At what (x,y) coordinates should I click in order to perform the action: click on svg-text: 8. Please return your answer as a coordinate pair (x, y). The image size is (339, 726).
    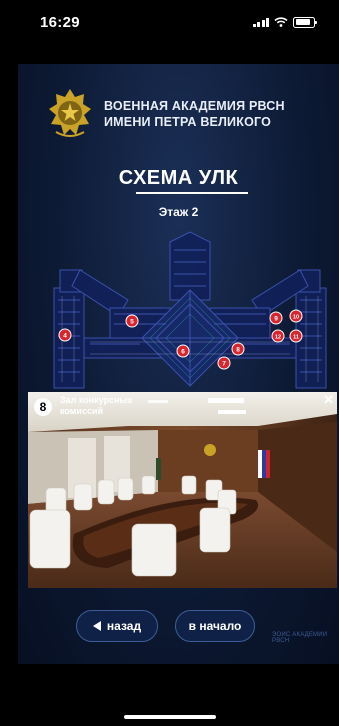
    Looking at the image, I should click on (238, 350).